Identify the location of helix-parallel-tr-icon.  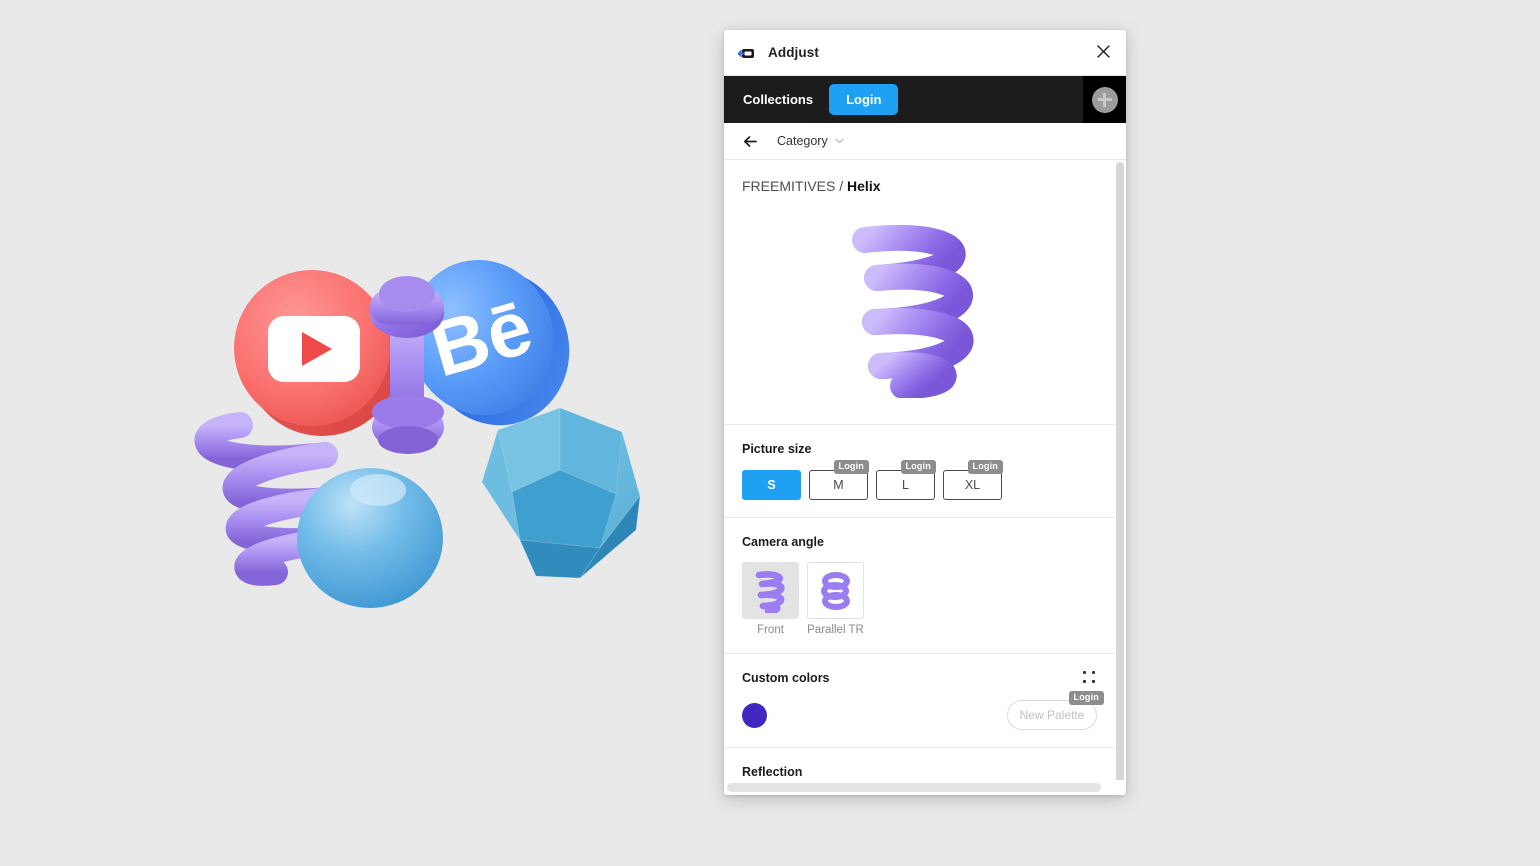
(835, 590).